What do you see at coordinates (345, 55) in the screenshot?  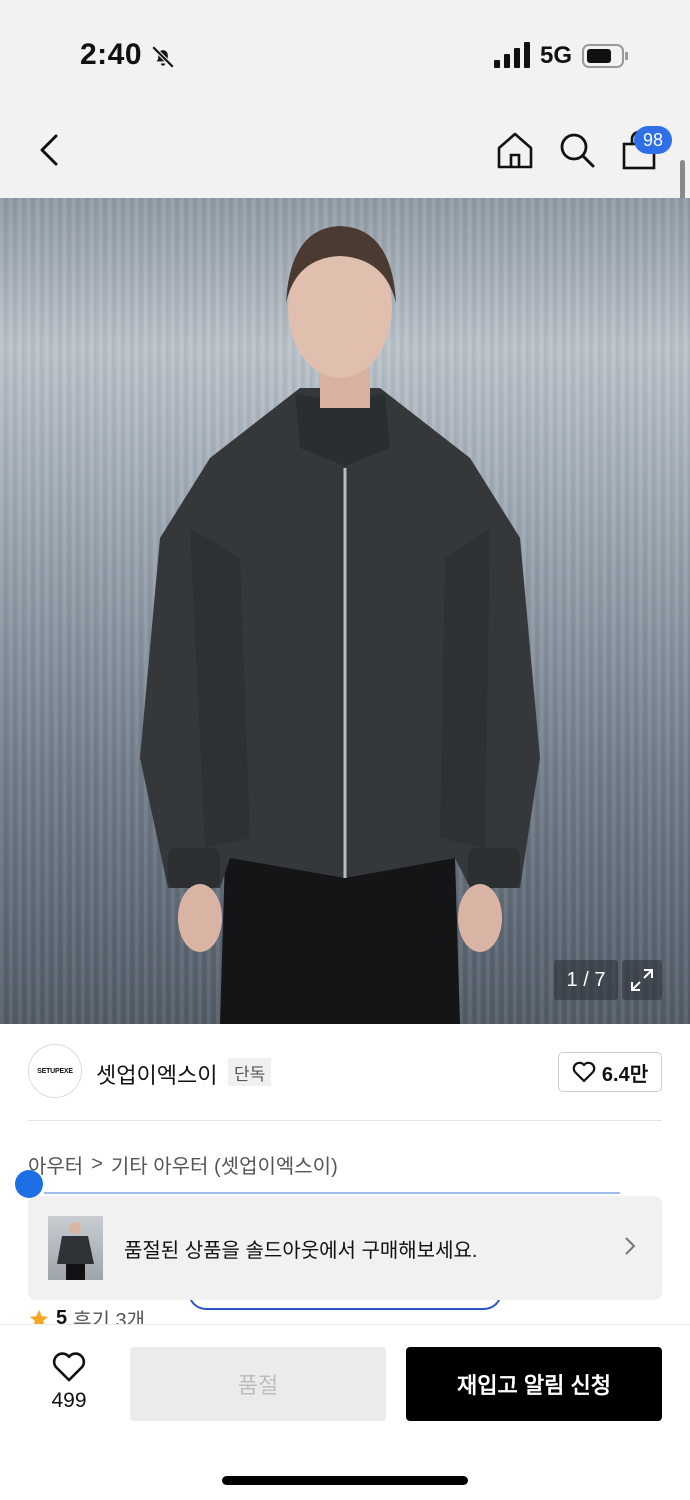 I see `status-bar: 2:40 5G` at bounding box center [345, 55].